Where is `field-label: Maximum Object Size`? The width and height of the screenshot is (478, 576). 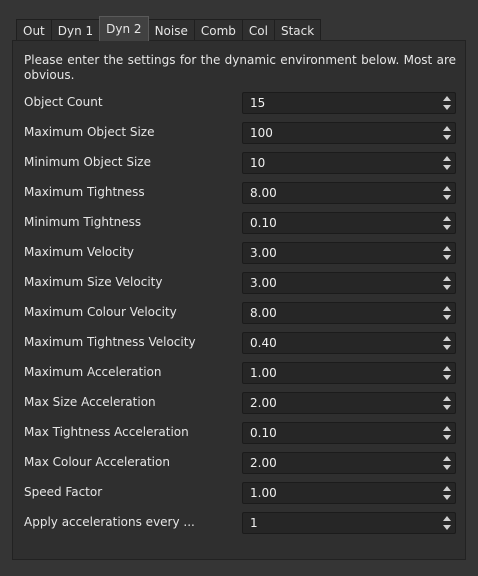 field-label: Maximum Object Size is located at coordinates (89, 132).